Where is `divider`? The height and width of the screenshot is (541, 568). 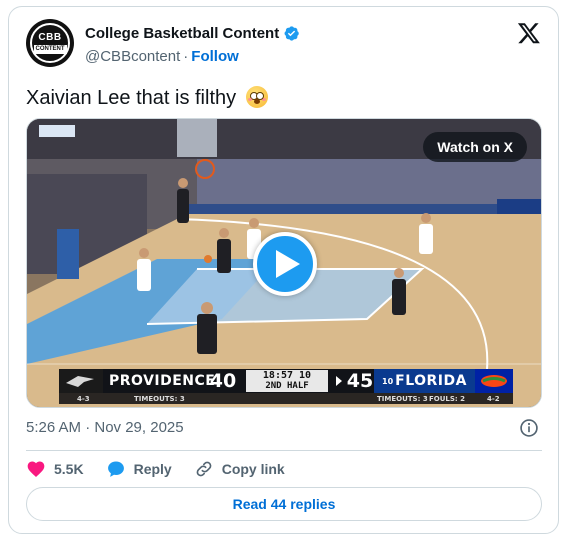
divider is located at coordinates (284, 450).